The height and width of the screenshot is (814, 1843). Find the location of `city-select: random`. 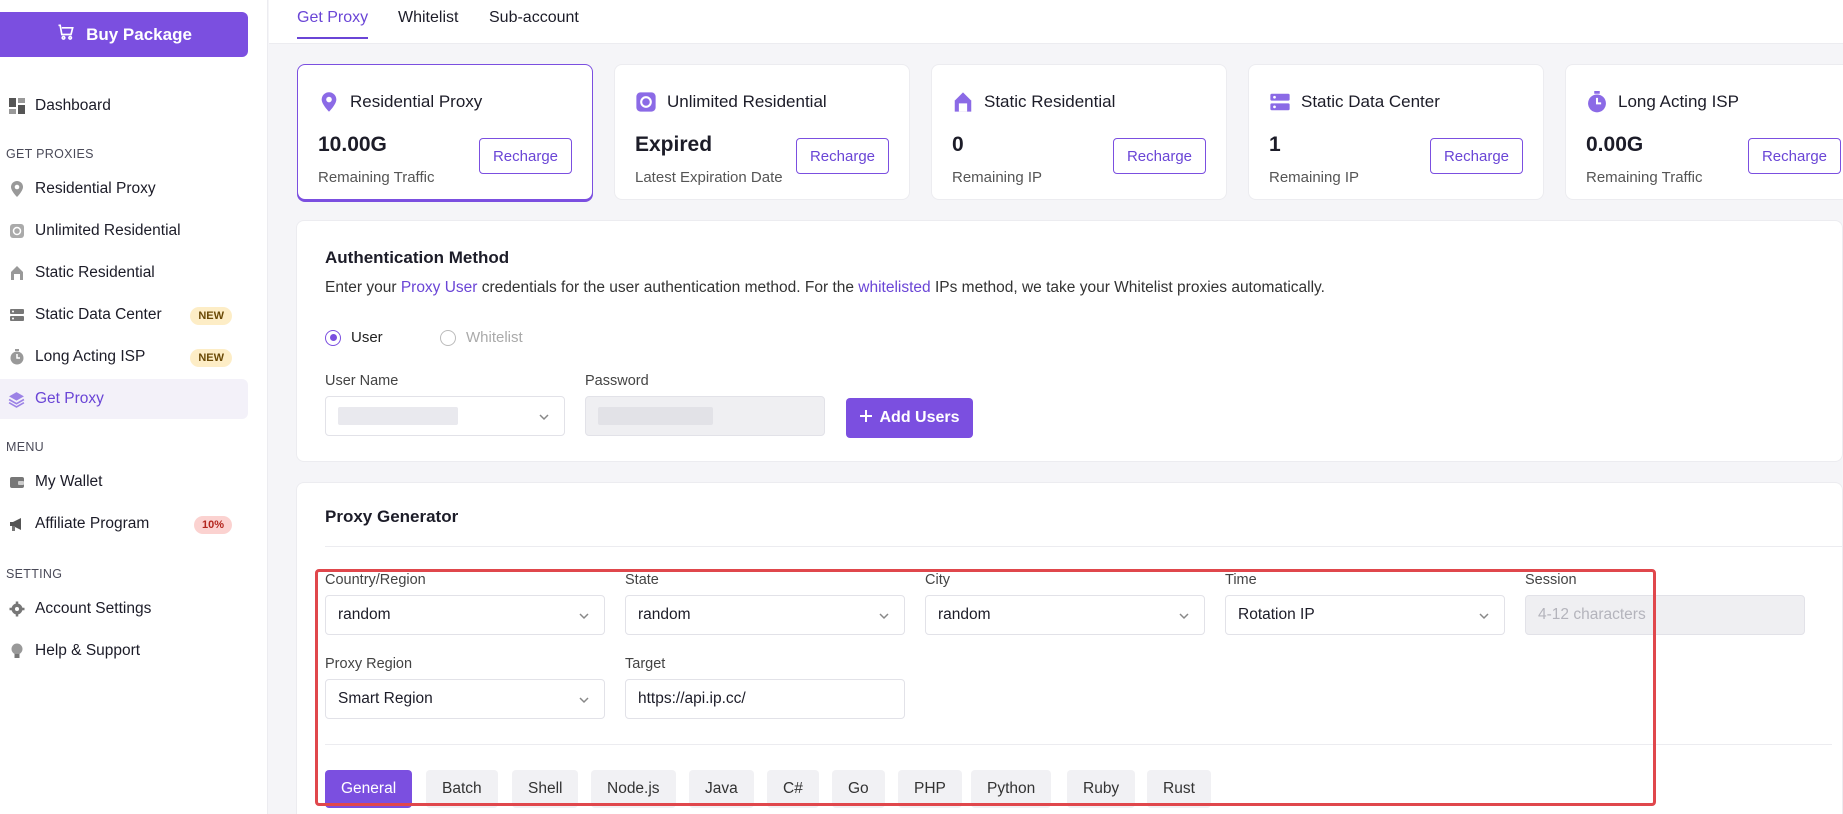

city-select: random is located at coordinates (1065, 615).